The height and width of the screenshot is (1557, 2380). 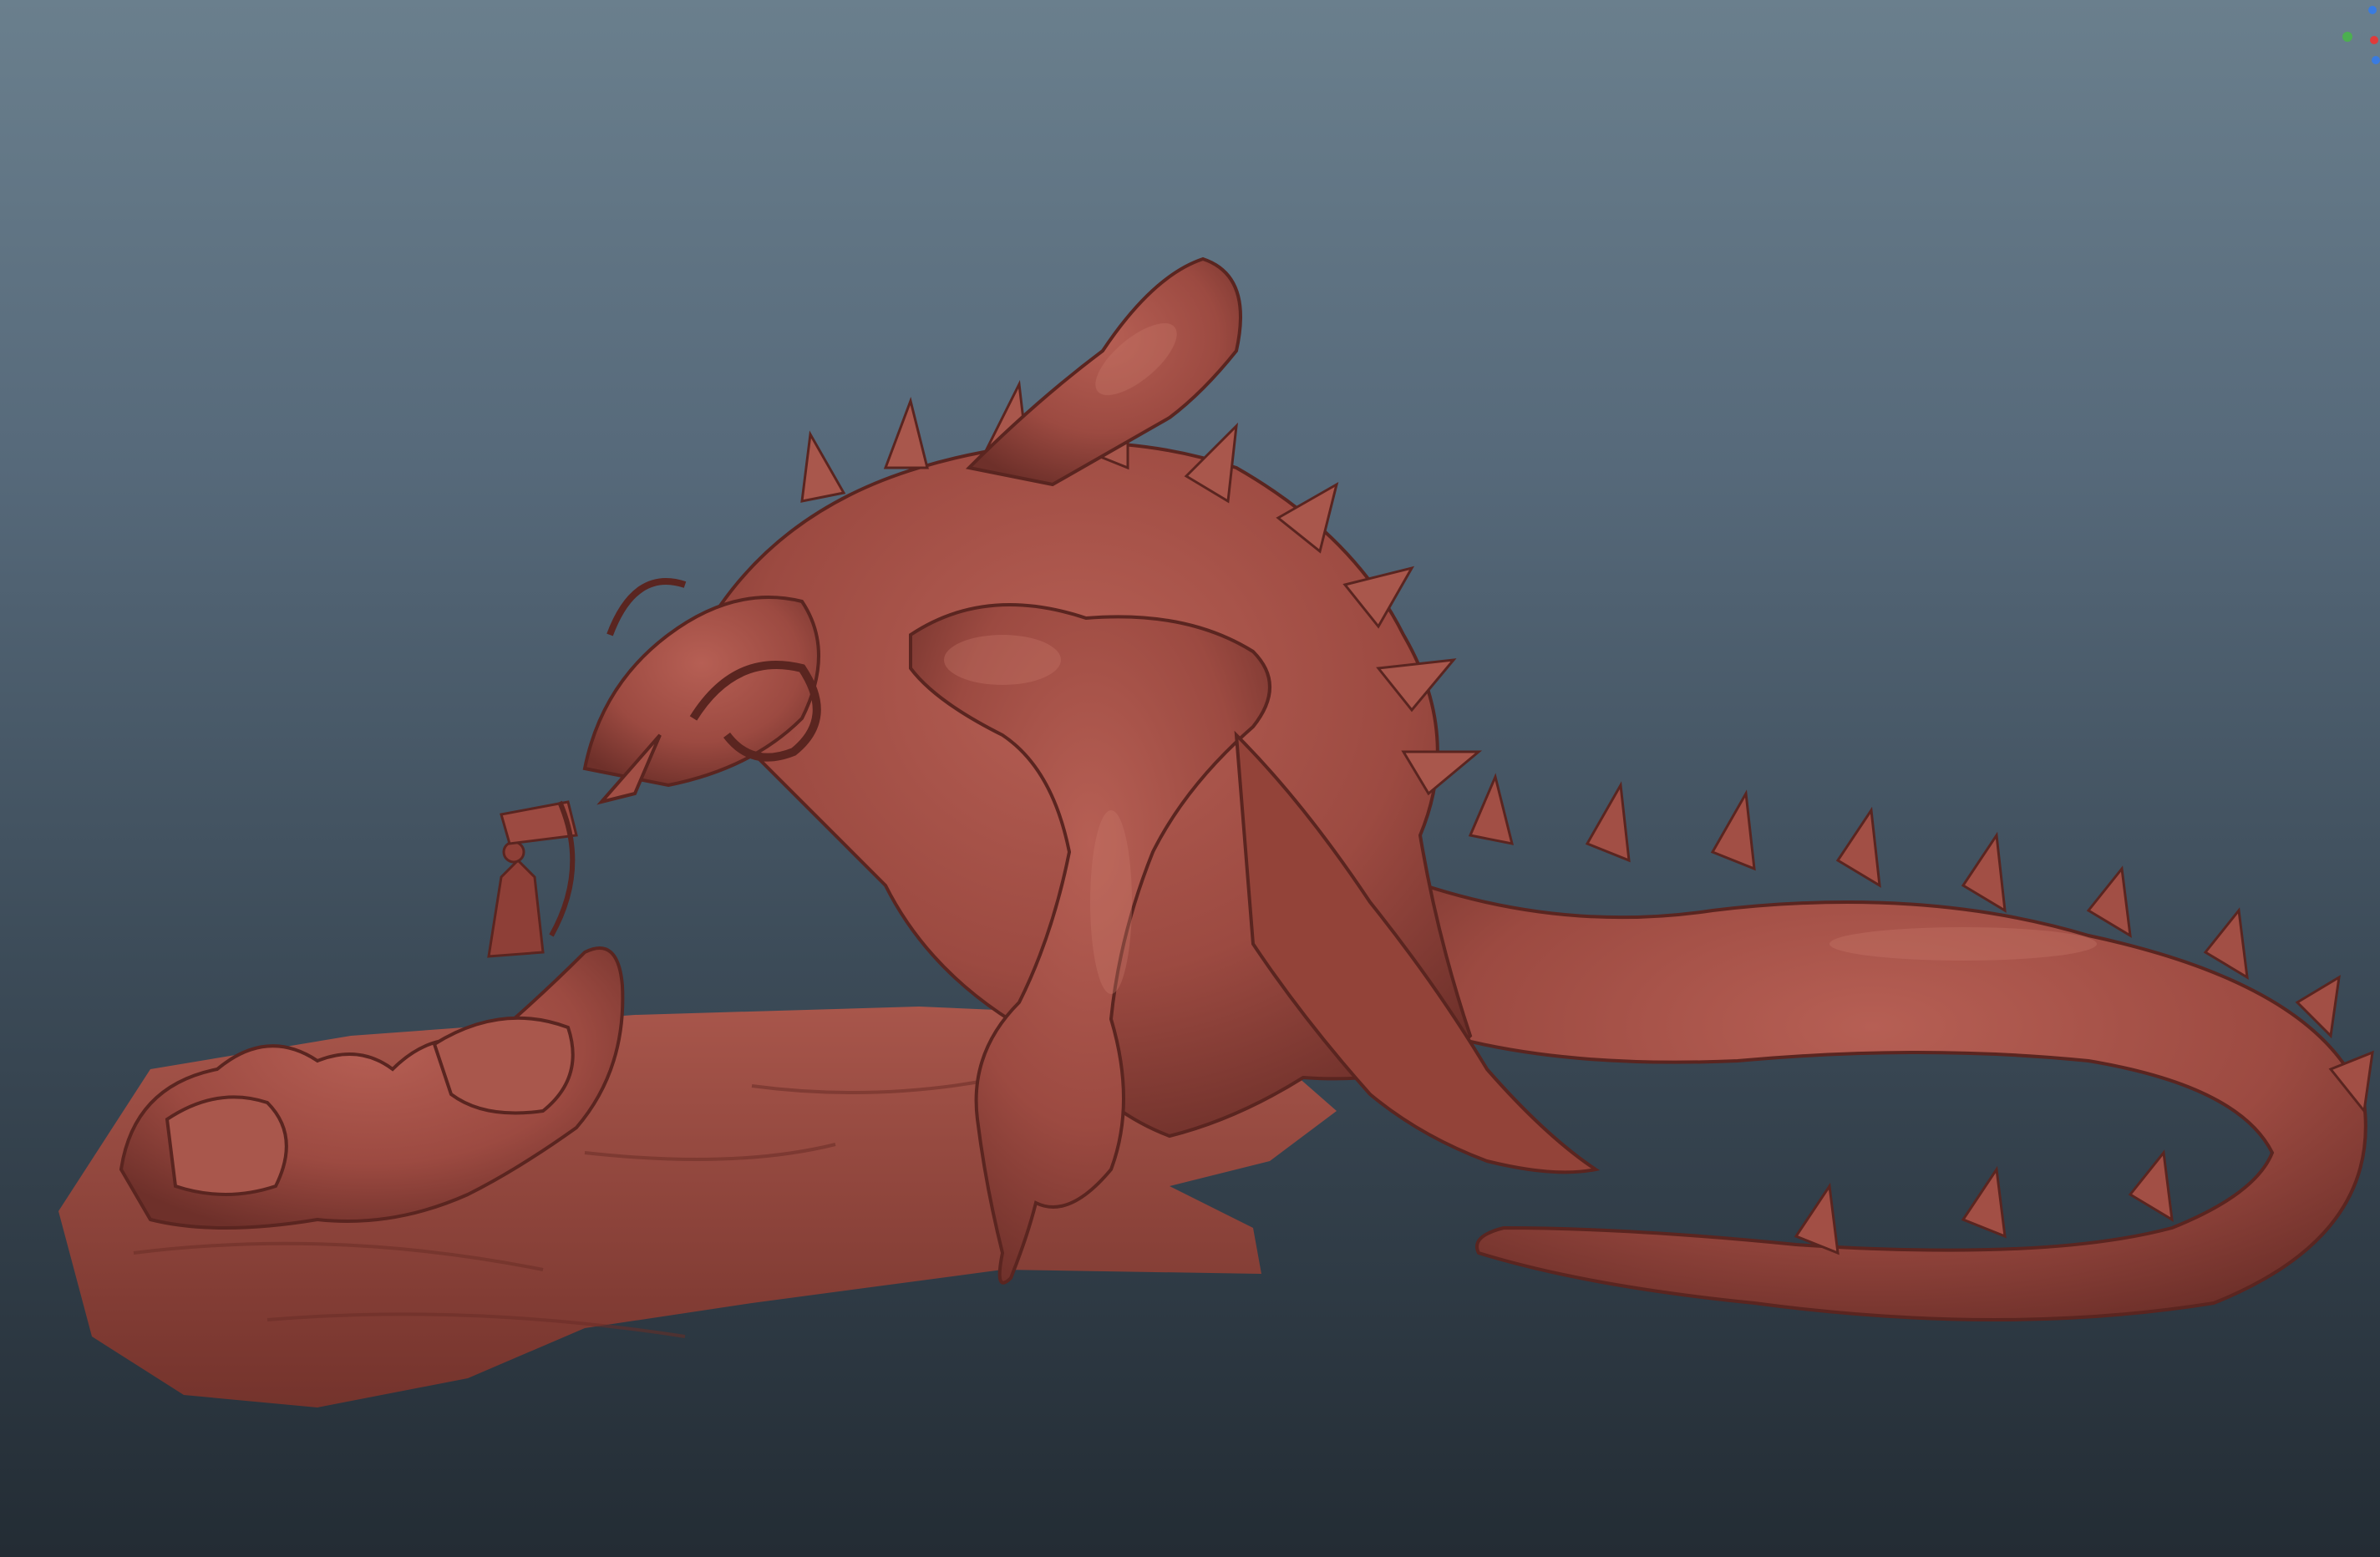 What do you see at coordinates (2355, 34) in the screenshot?
I see `axis-gizmo-icon` at bounding box center [2355, 34].